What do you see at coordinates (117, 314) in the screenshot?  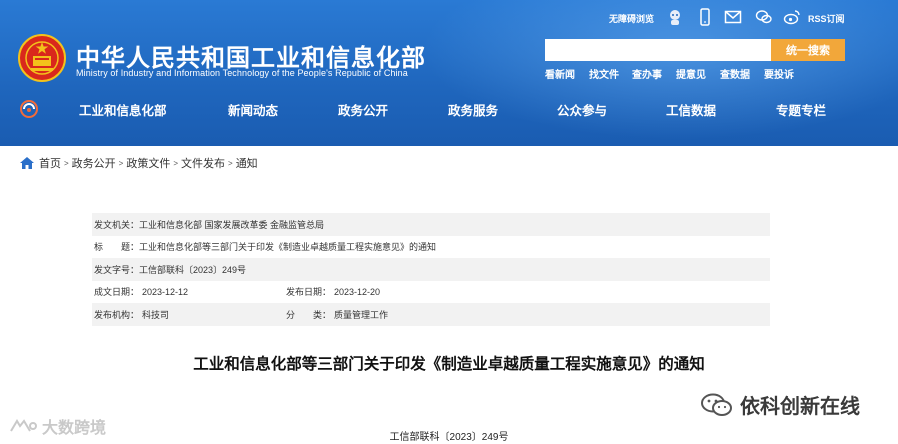 I see `meta-label: 发布机构：` at bounding box center [117, 314].